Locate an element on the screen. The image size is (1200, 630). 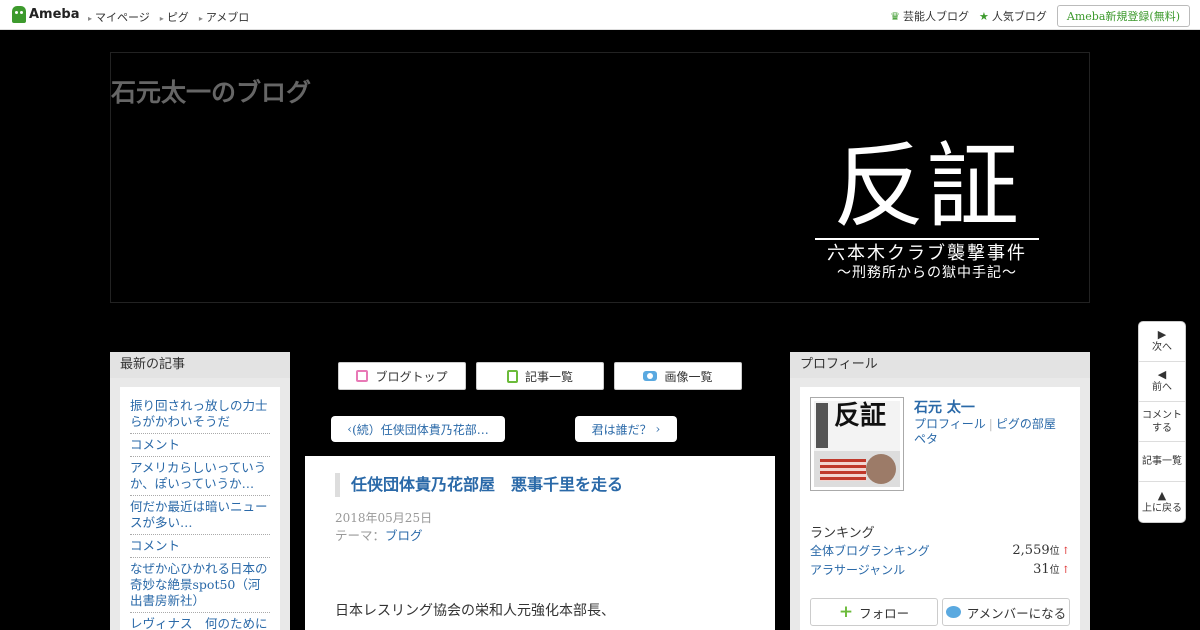
profile-image: 反証 is located at coordinates (857, 444).